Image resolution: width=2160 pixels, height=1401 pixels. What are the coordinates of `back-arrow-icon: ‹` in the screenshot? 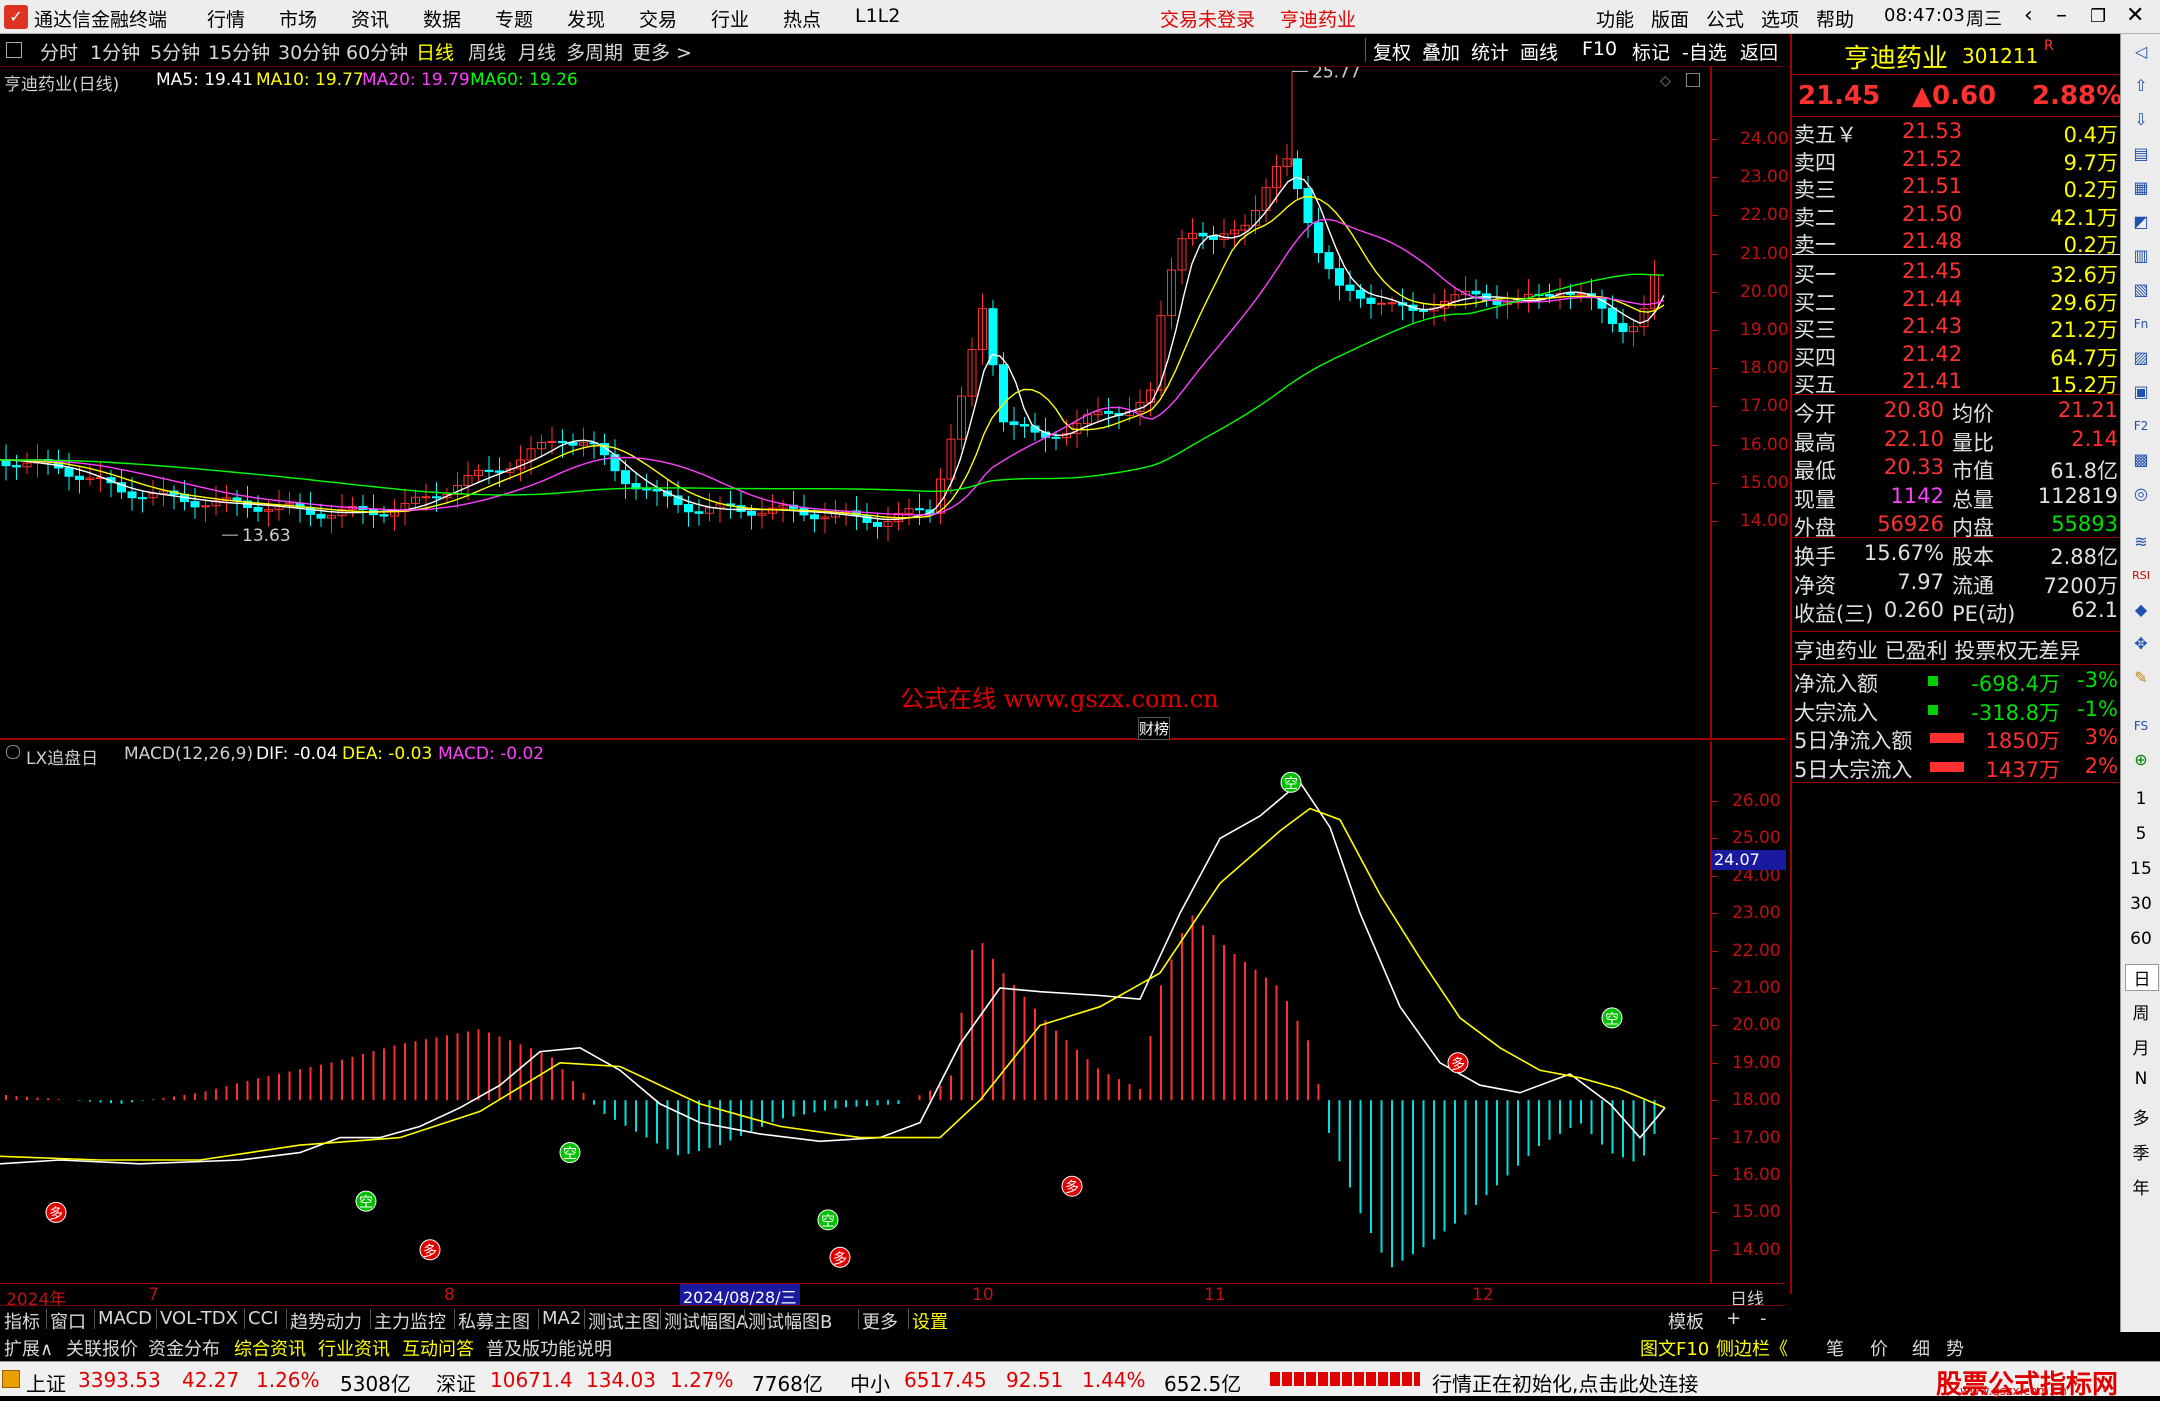 It's located at (2028, 15).